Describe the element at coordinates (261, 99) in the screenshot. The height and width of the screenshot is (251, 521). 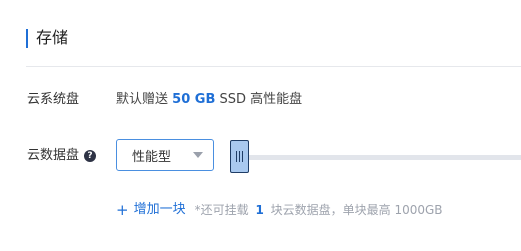
I see `system-disk-suffix: SSD 高性能盘` at that location.